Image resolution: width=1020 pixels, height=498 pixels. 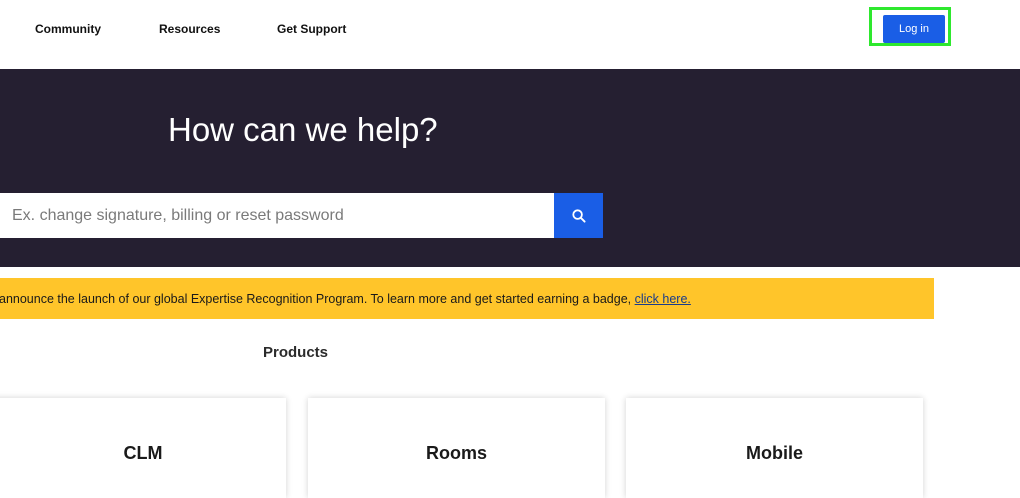 What do you see at coordinates (663, 299) in the screenshot?
I see `announcement-link: click here.` at bounding box center [663, 299].